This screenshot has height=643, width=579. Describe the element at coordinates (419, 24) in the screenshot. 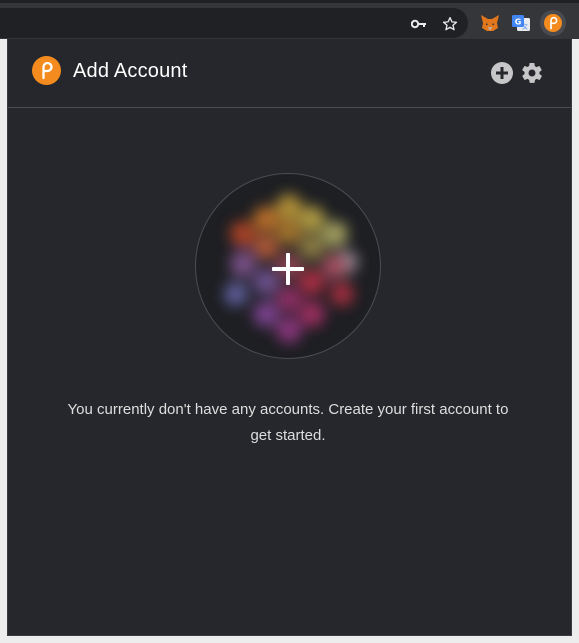

I see `key-icon` at that location.